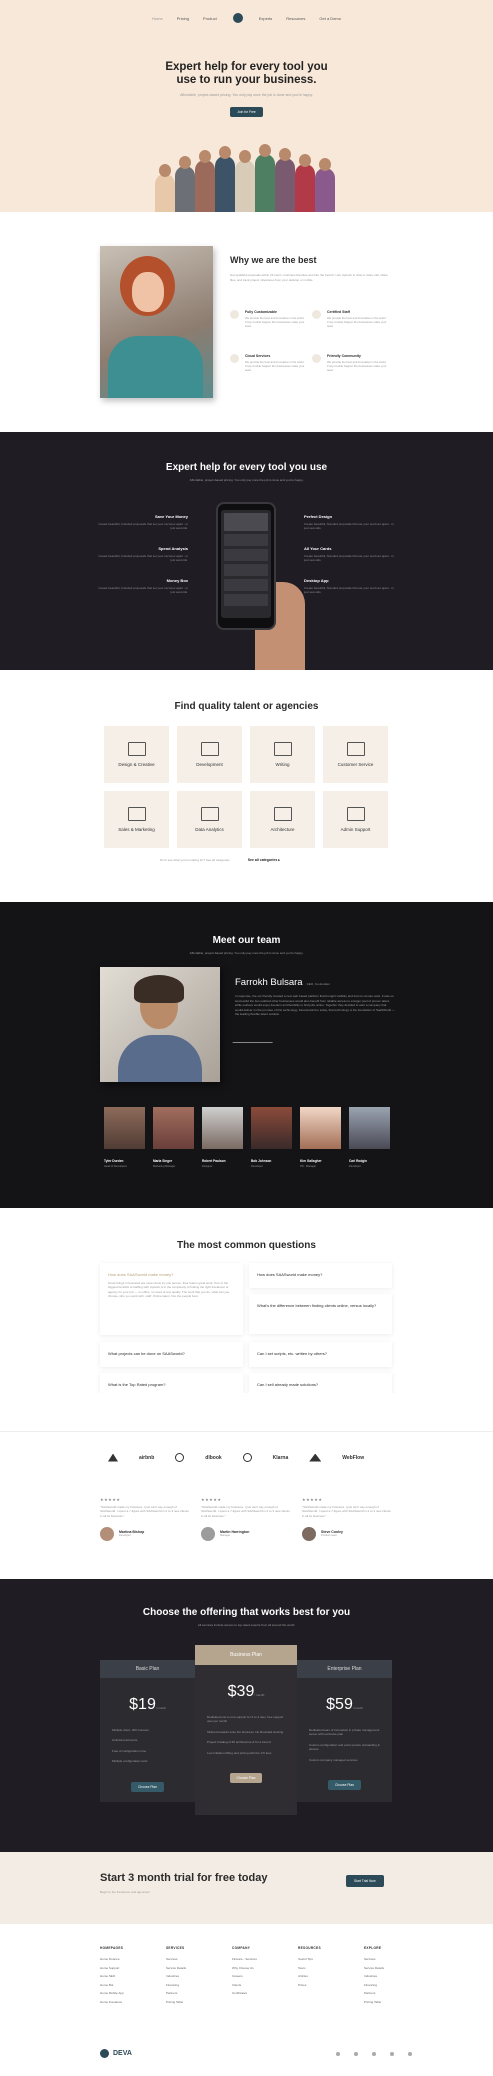 This screenshot has width=493, height=2076. I want to click on member-card: Marla Singer Marketing Manager, so click(173, 1137).